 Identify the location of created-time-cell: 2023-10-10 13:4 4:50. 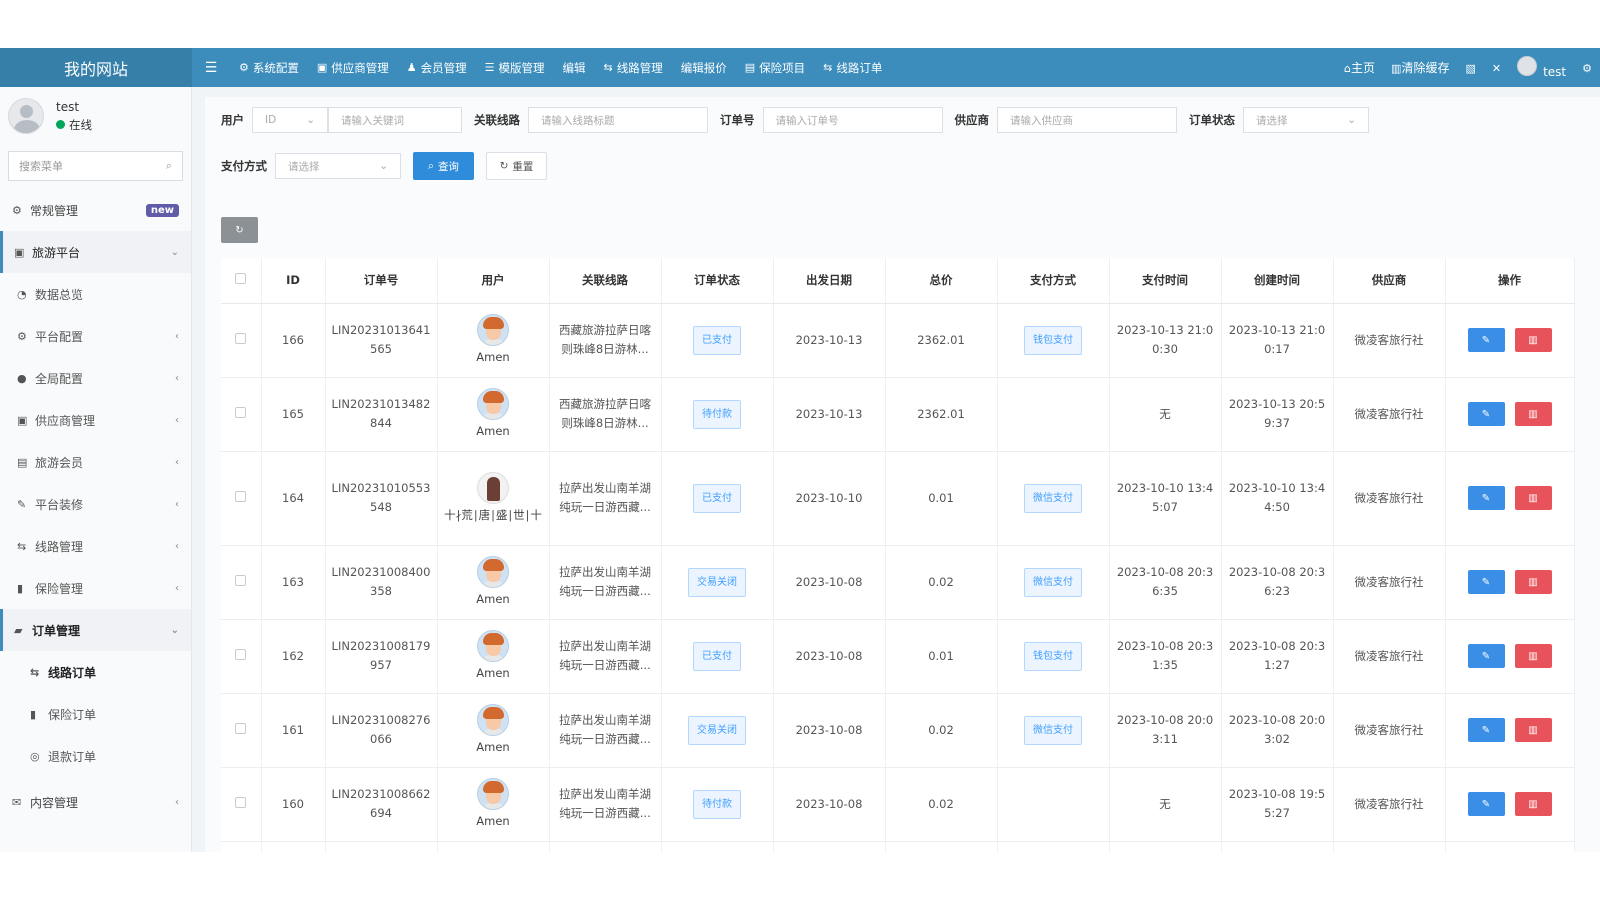
(1277, 498).